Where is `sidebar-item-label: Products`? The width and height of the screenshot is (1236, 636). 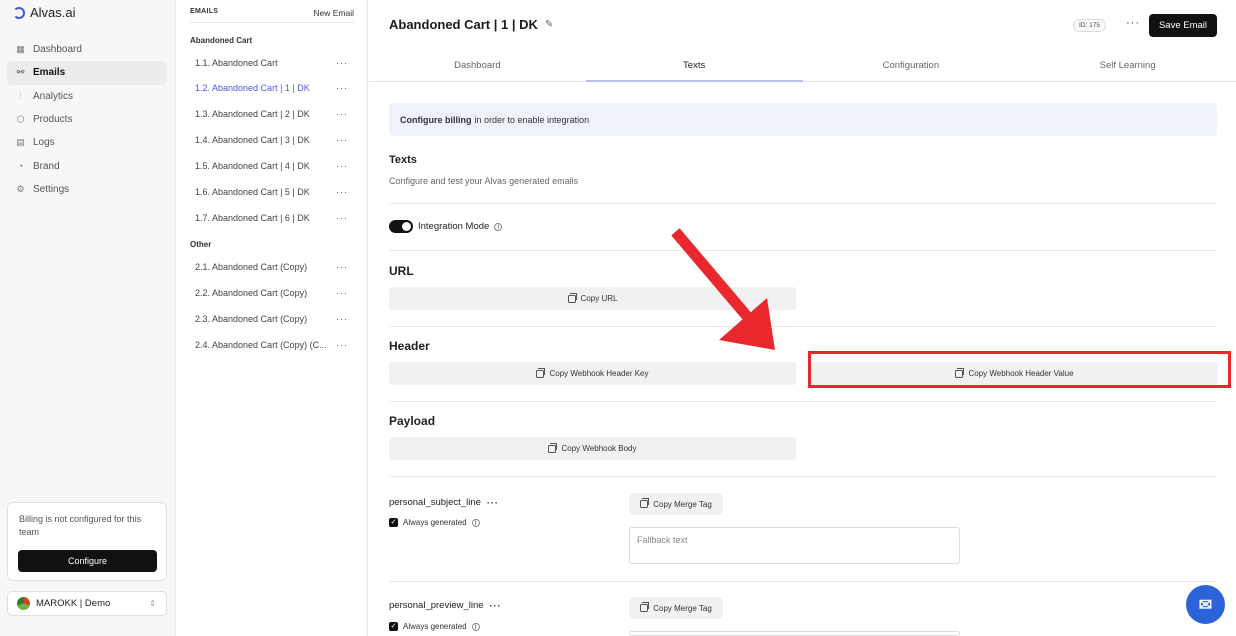
sidebar-item-label: Products is located at coordinates (53, 120).